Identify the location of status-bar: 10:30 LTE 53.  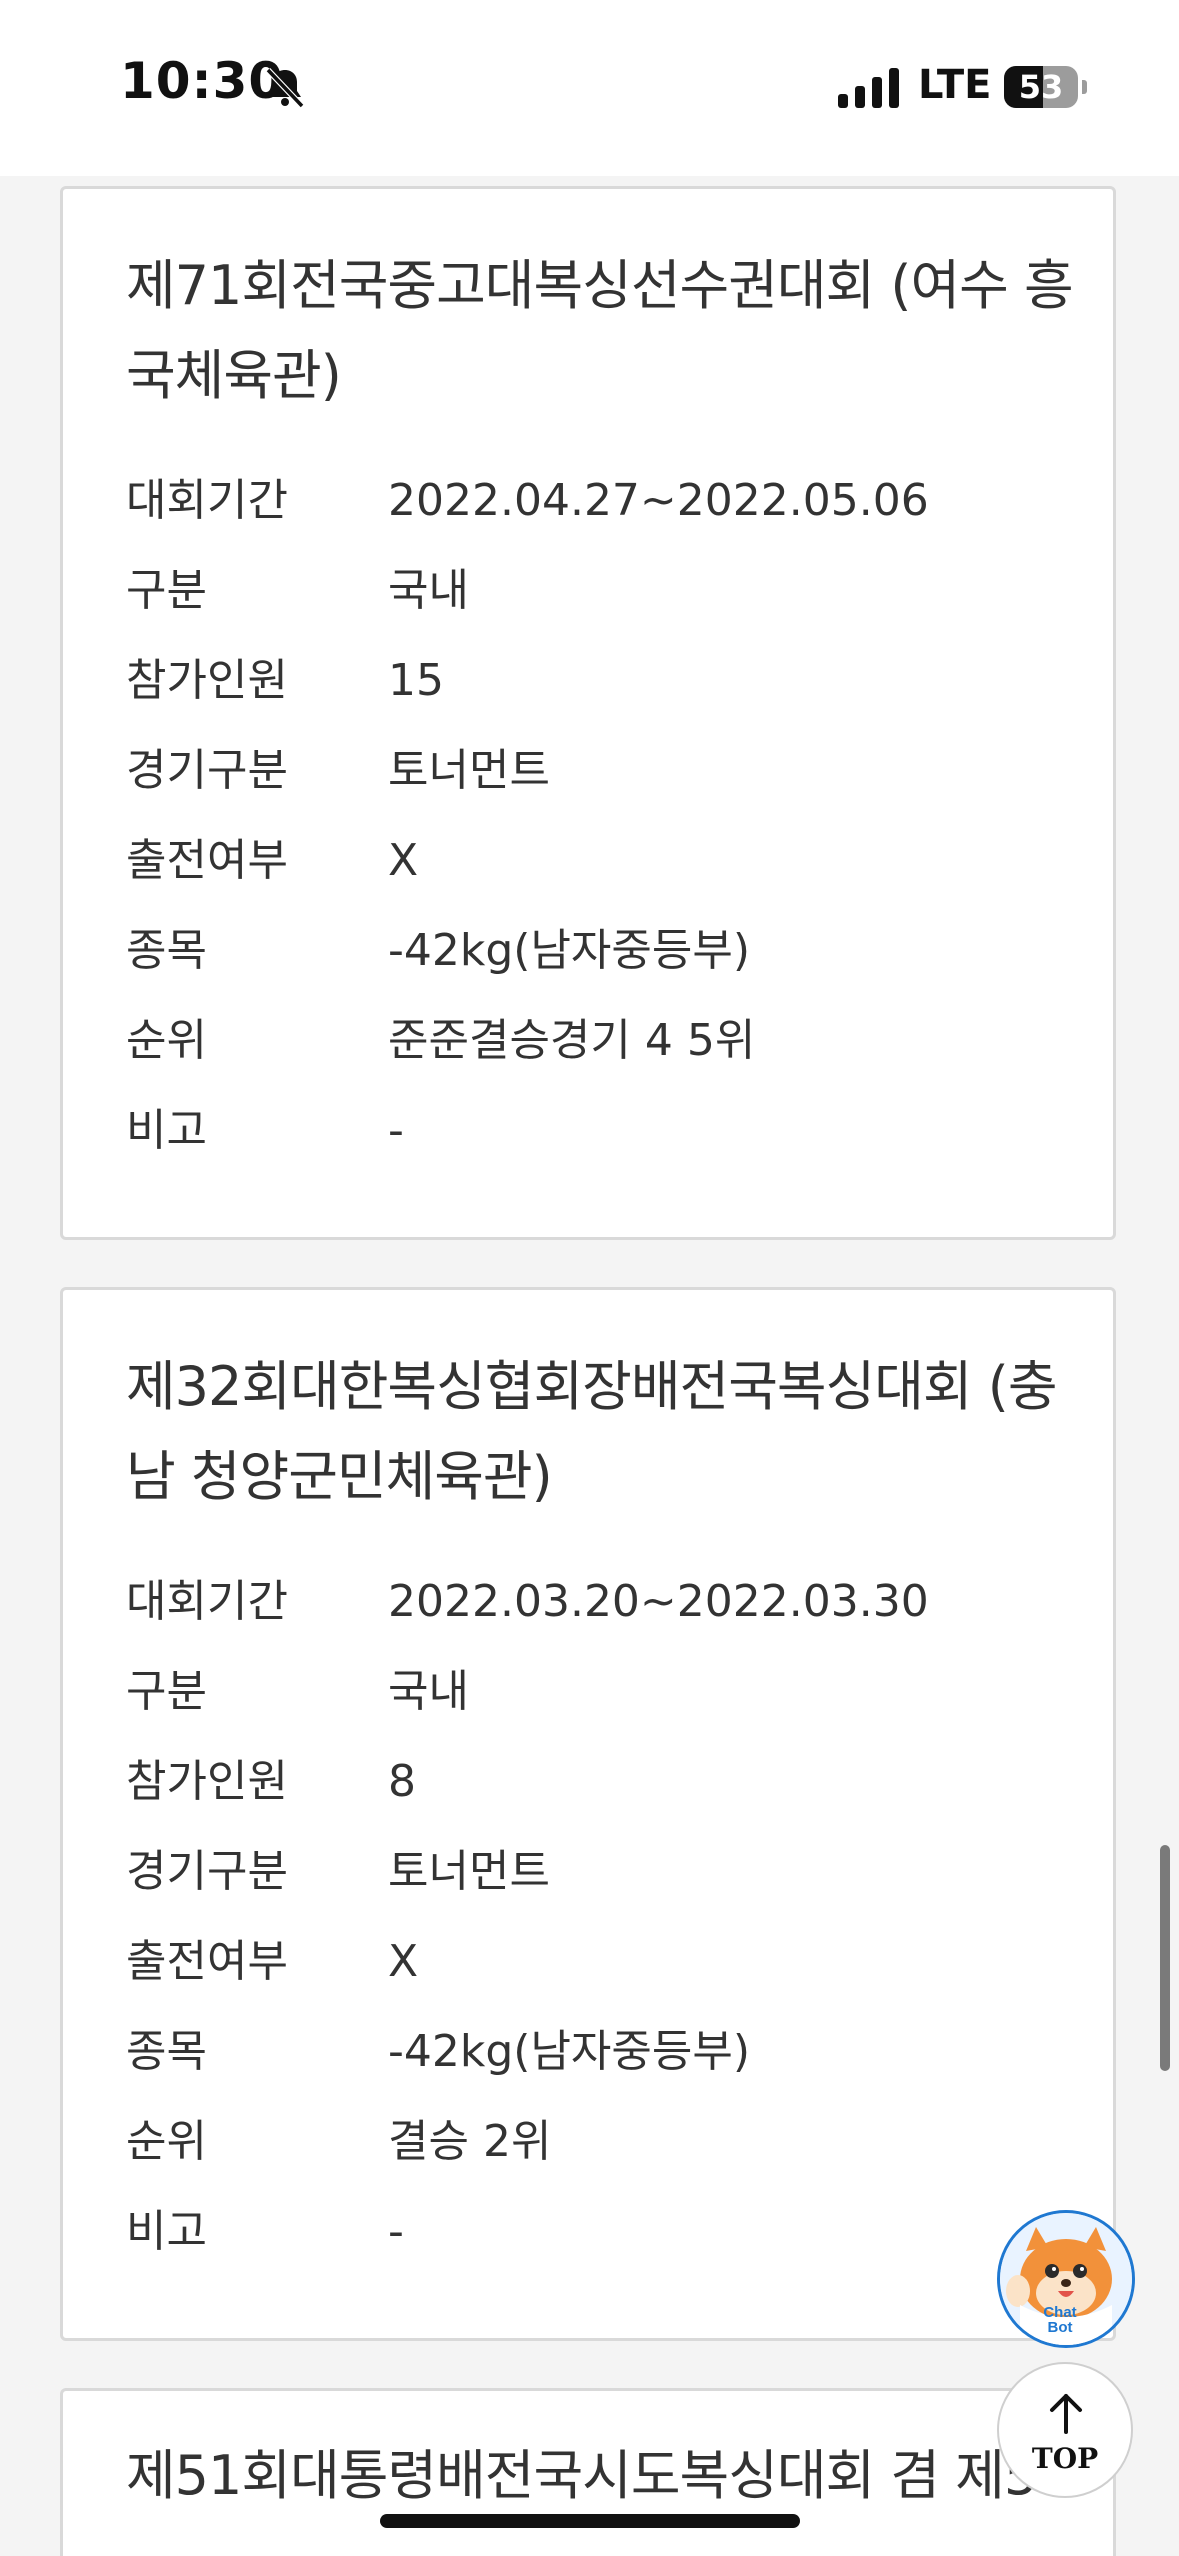
(589, 88).